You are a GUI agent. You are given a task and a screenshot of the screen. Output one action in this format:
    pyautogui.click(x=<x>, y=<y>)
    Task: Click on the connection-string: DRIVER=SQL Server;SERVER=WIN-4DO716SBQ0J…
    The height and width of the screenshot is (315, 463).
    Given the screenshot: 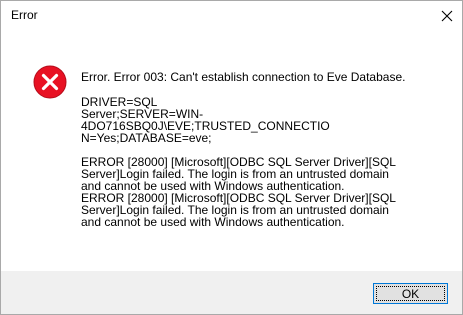 What is the action you would take?
    pyautogui.click(x=263, y=120)
    